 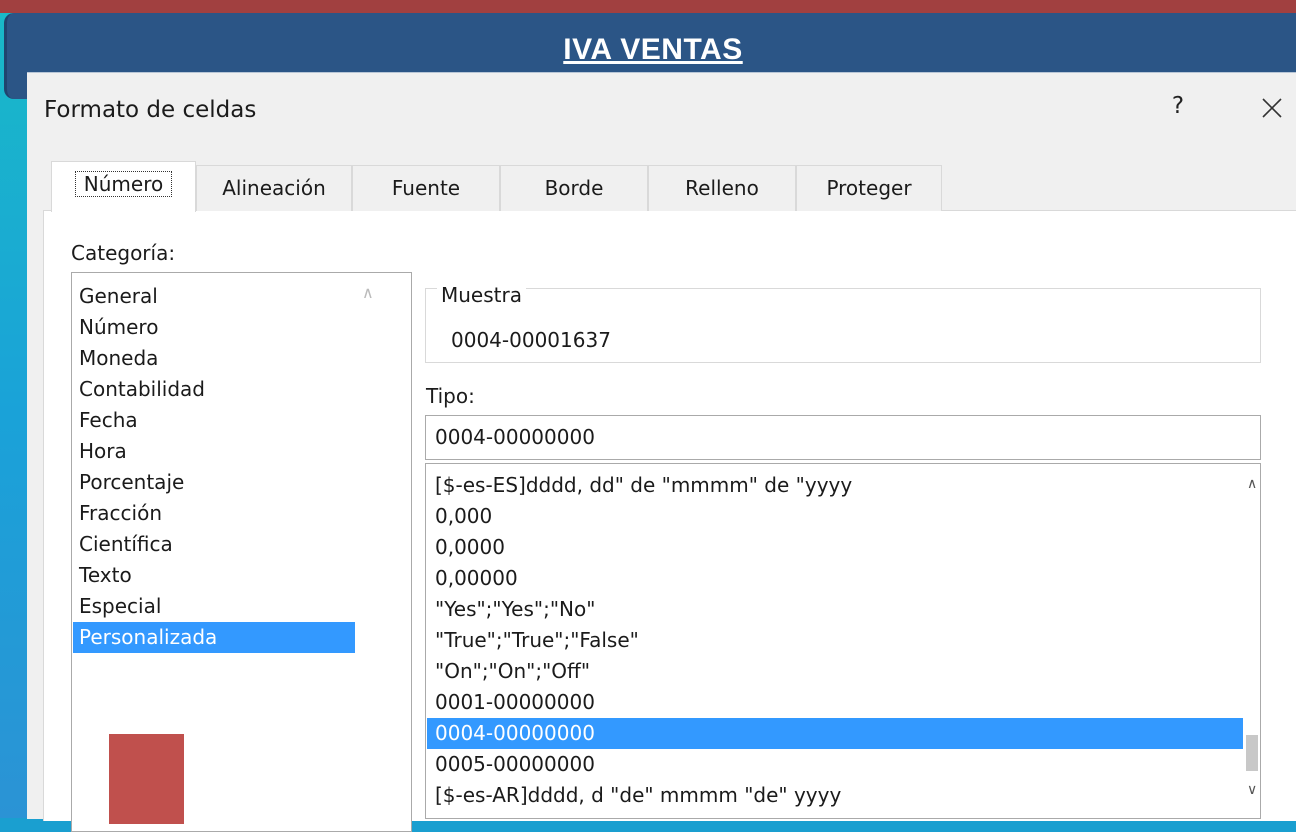 What do you see at coordinates (835, 609) in the screenshot?
I see `format-item: "Yes";"Yes";"No"` at bounding box center [835, 609].